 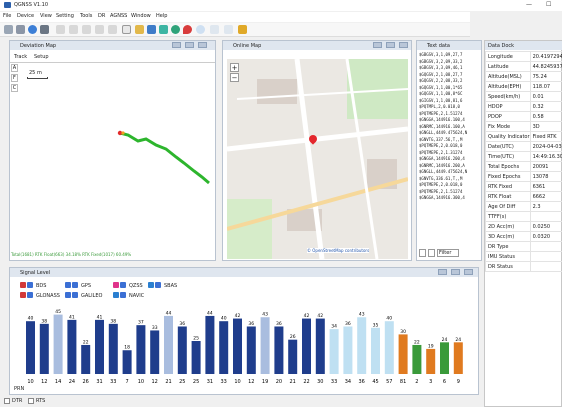 I want to click on text-pause-icon, so click(x=431, y=253).